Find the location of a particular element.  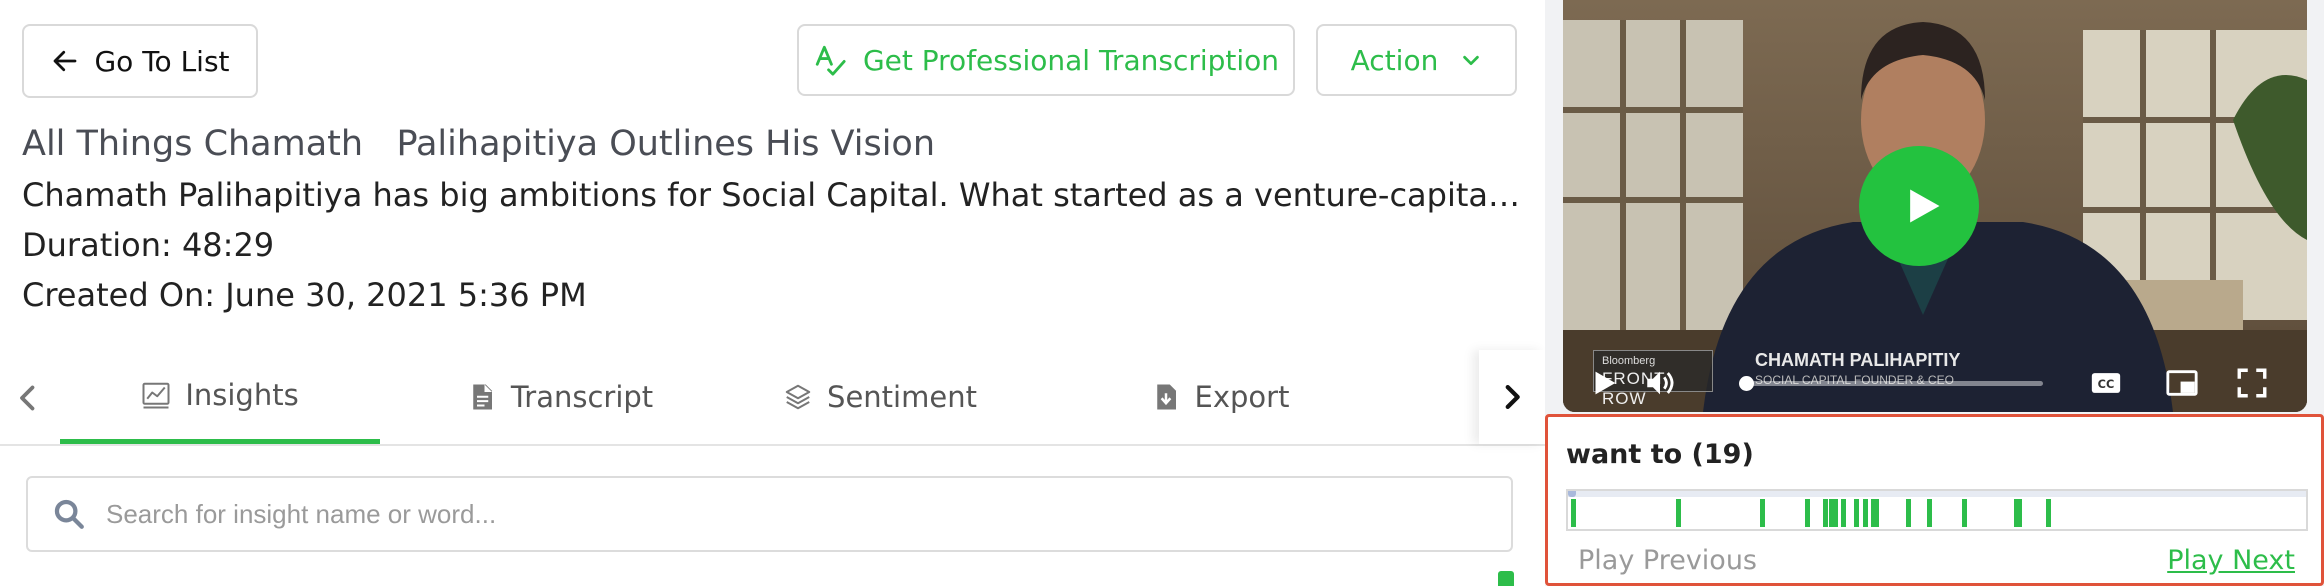

get-professional-transcription-button: Get Professional Transcription is located at coordinates (1046, 60).